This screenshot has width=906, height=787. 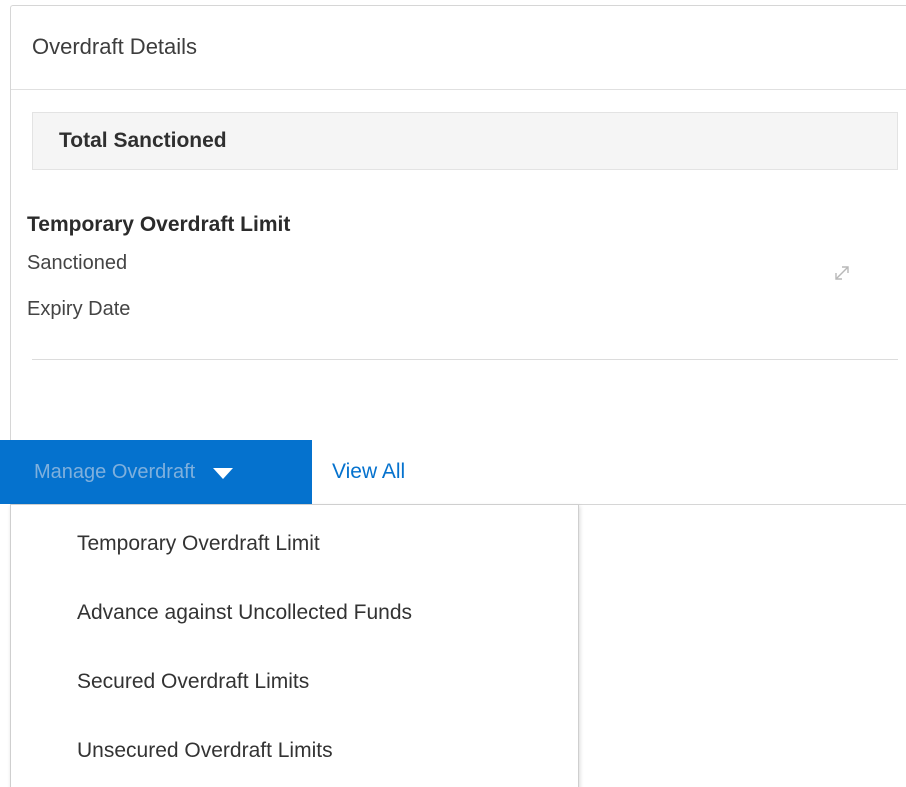 What do you see at coordinates (294, 681) in the screenshot?
I see `menu-item-secured-overdraft-limits: Secured Overdraft Limits` at bounding box center [294, 681].